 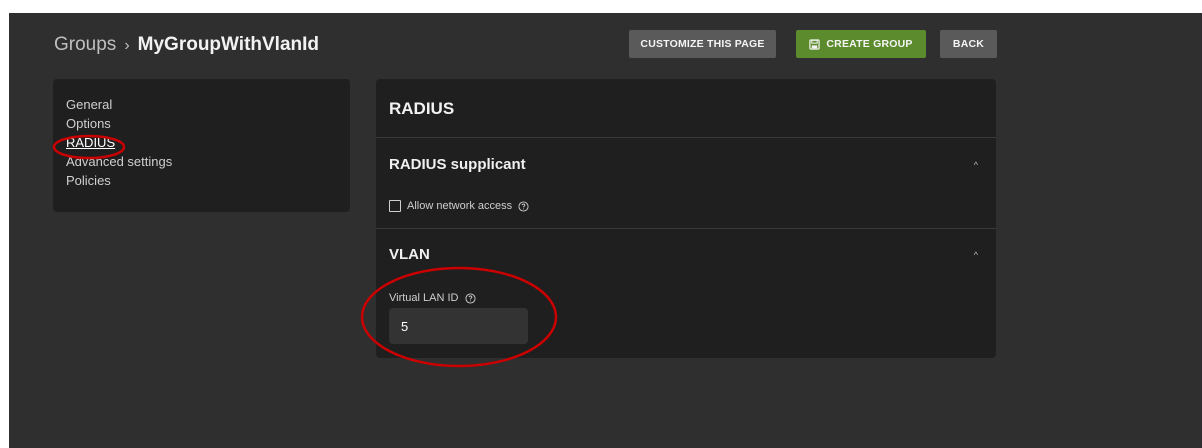 I want to click on virtual-lan-id-label: Virtual LAN ID, so click(x=432, y=298).